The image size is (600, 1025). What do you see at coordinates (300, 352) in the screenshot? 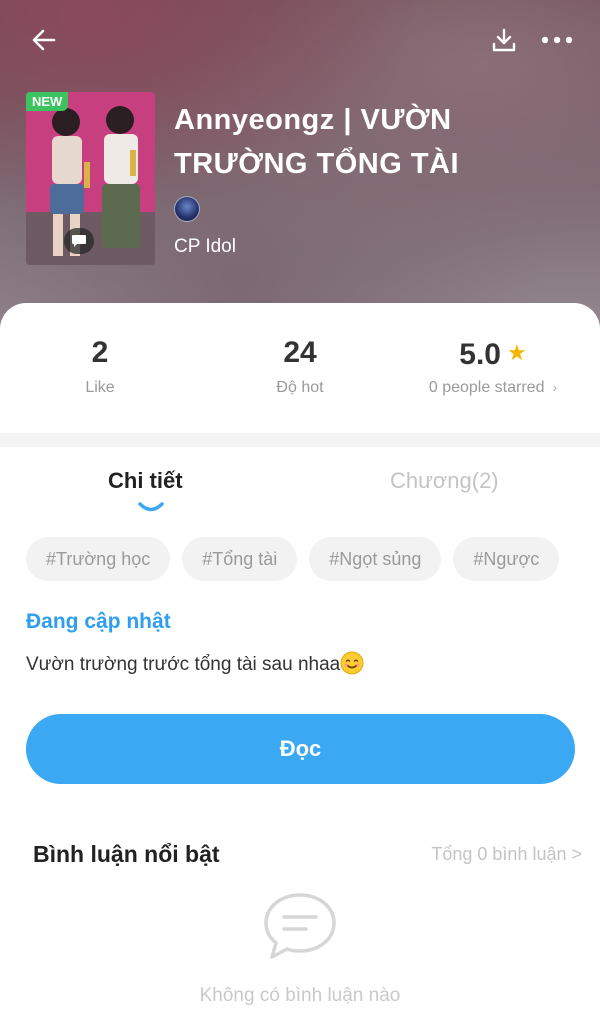
I see `hot-count: 24` at bounding box center [300, 352].